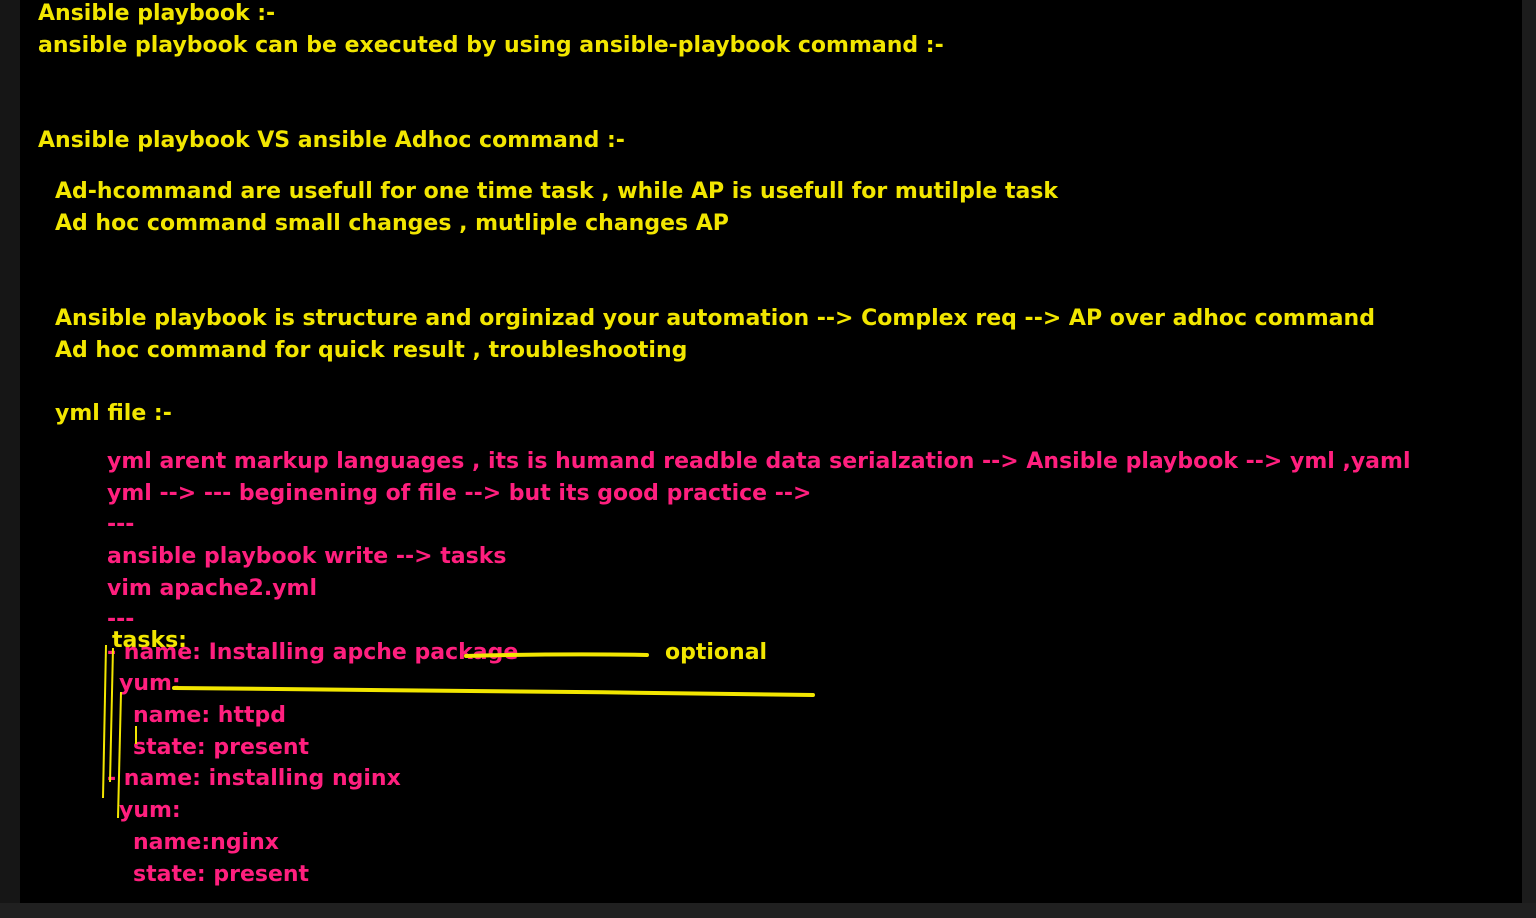 This screenshot has width=1536, height=918. What do you see at coordinates (307, 556) in the screenshot?
I see `note-line: ansible playbook write --> tasks` at bounding box center [307, 556].